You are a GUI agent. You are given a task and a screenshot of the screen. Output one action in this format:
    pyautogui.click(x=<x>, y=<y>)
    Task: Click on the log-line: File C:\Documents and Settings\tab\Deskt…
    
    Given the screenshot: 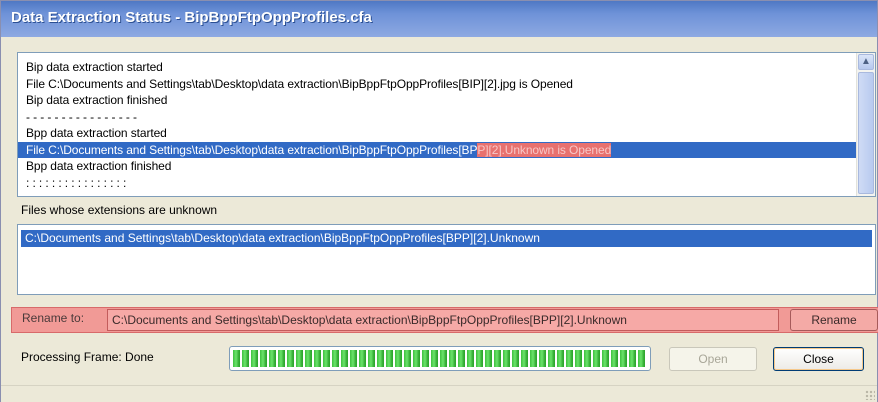 What is the action you would take?
    pyautogui.click(x=437, y=84)
    